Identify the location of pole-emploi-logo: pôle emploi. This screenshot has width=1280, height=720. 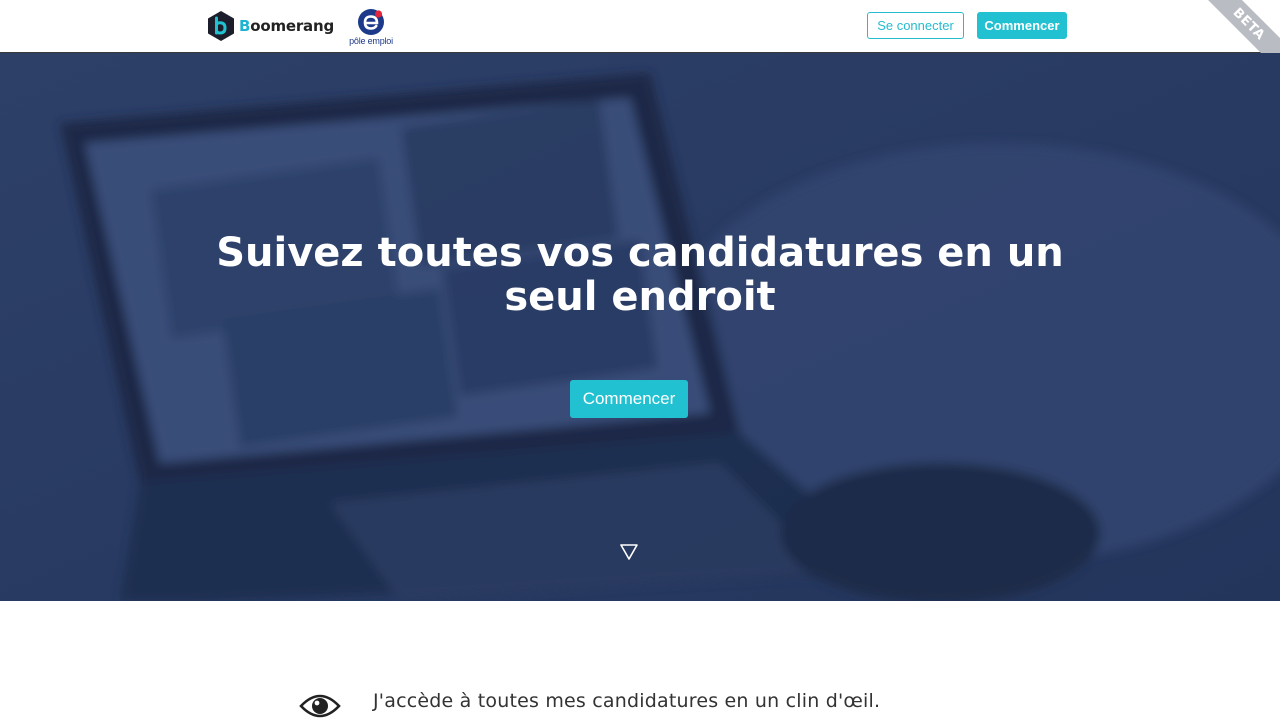
(371, 28).